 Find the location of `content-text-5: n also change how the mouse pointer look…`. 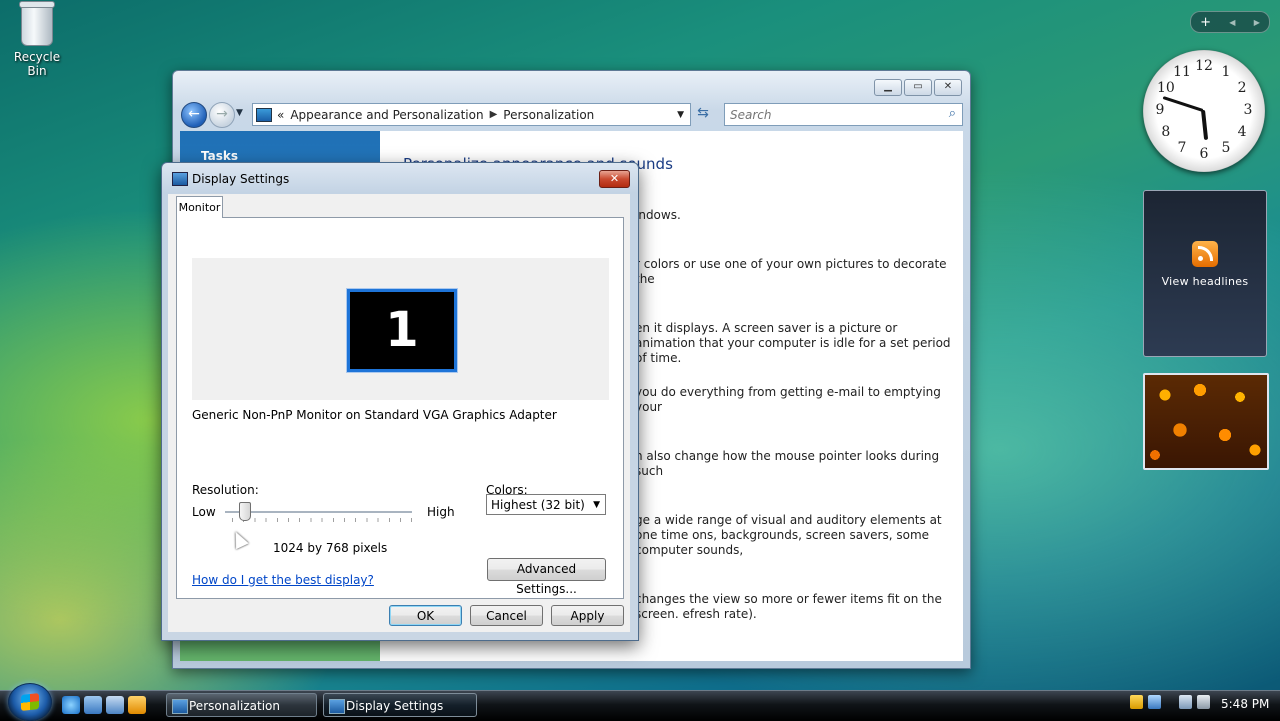

content-text-5: n also change how the mouse pointer look… is located at coordinates (787, 463).